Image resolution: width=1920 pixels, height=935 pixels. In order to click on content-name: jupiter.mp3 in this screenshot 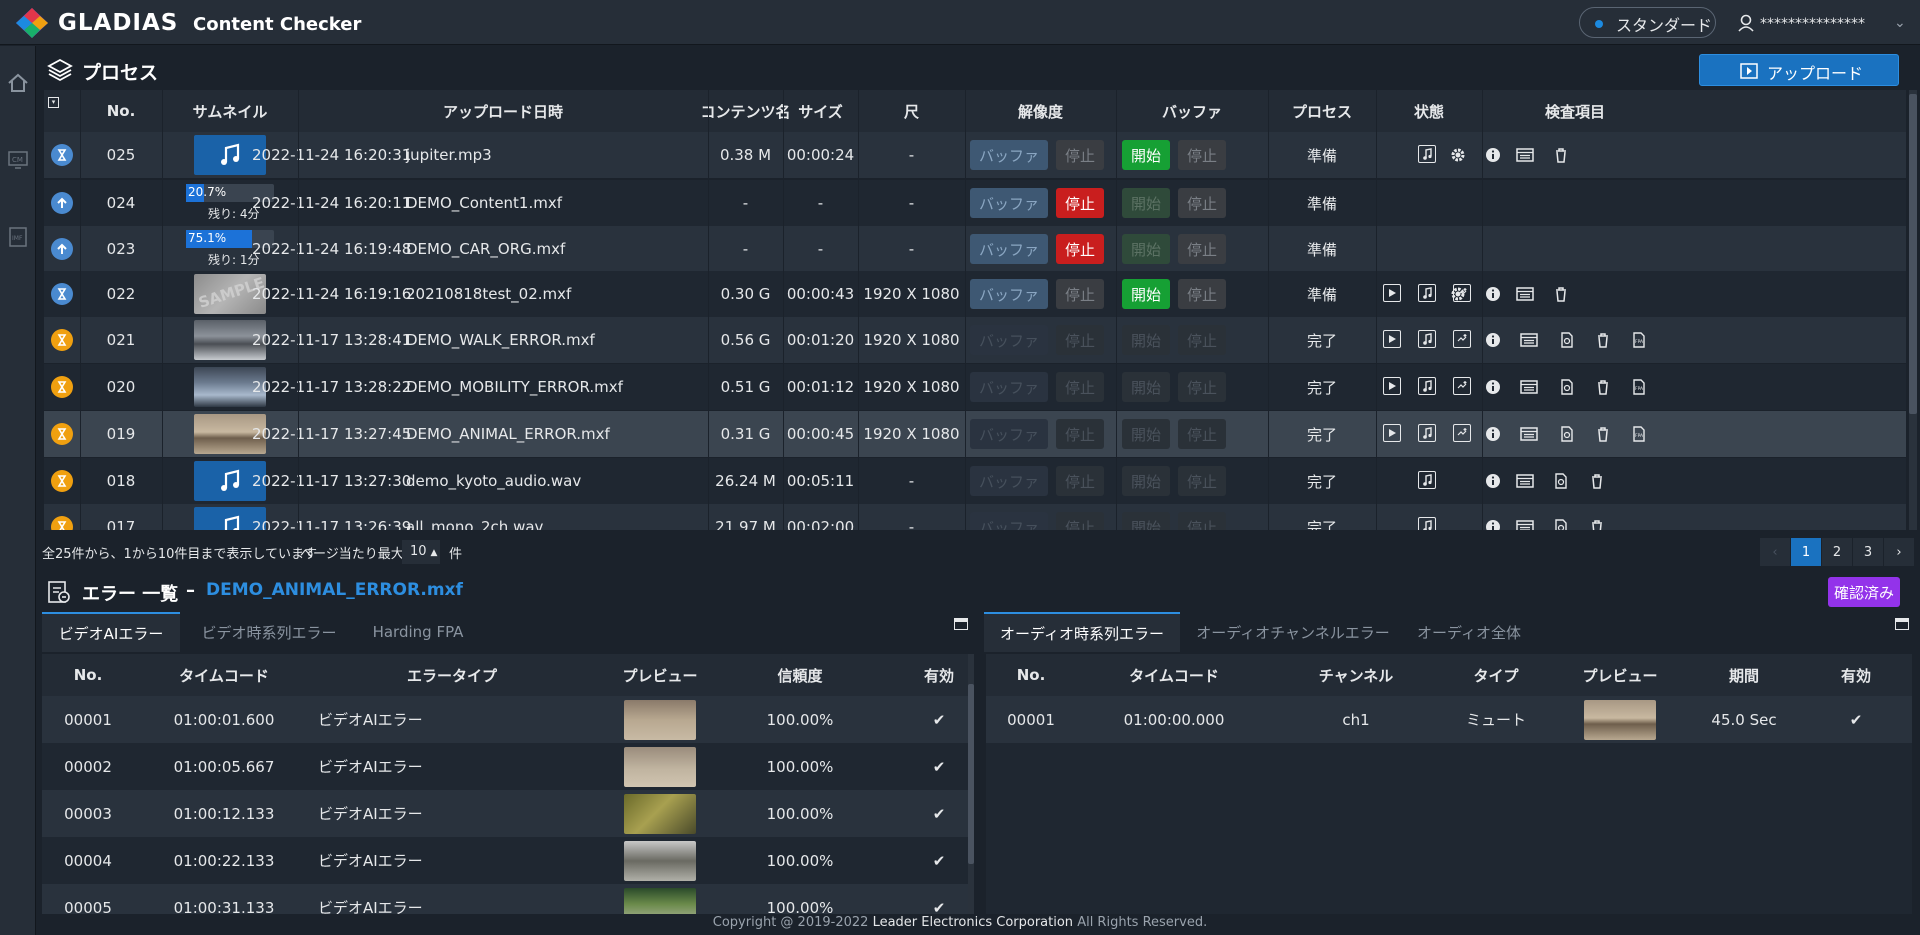, I will do `click(548, 155)`.